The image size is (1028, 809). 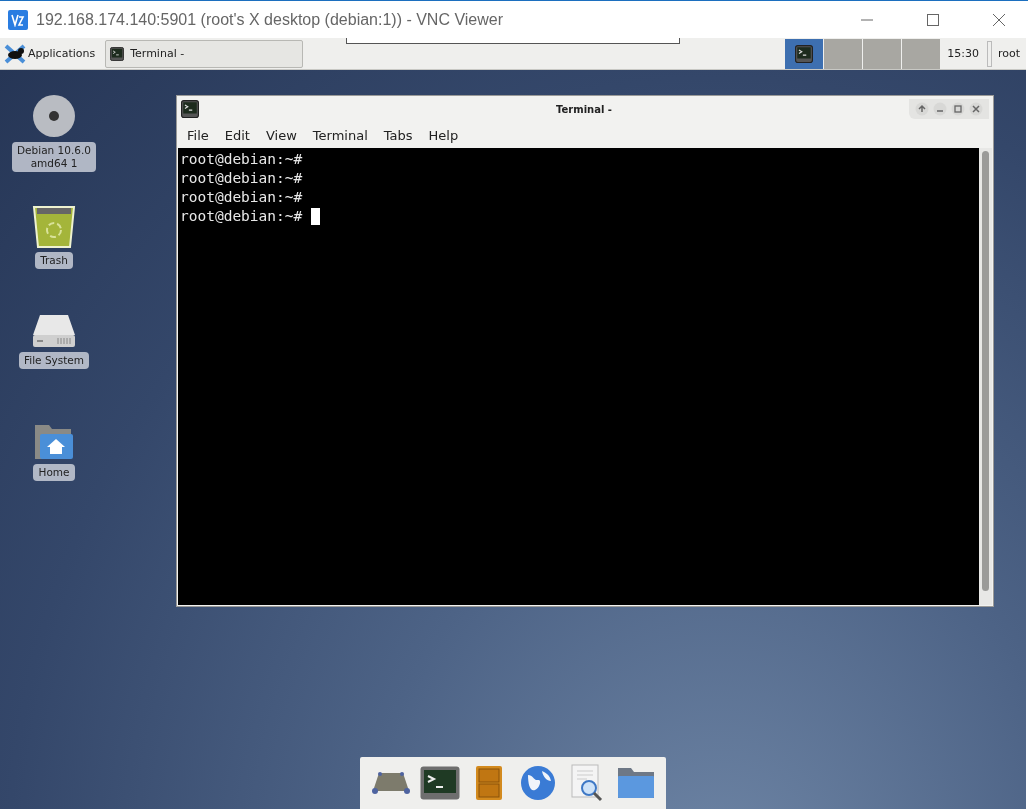 I want to click on globe-icon, so click(x=537, y=783).